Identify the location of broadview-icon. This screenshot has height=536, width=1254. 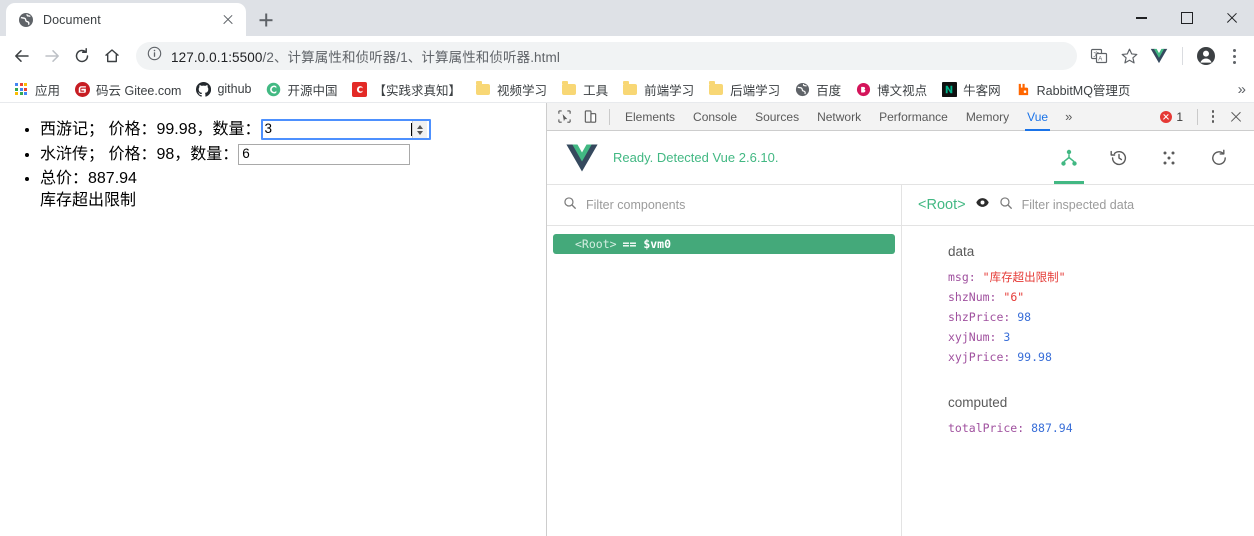
(863, 89).